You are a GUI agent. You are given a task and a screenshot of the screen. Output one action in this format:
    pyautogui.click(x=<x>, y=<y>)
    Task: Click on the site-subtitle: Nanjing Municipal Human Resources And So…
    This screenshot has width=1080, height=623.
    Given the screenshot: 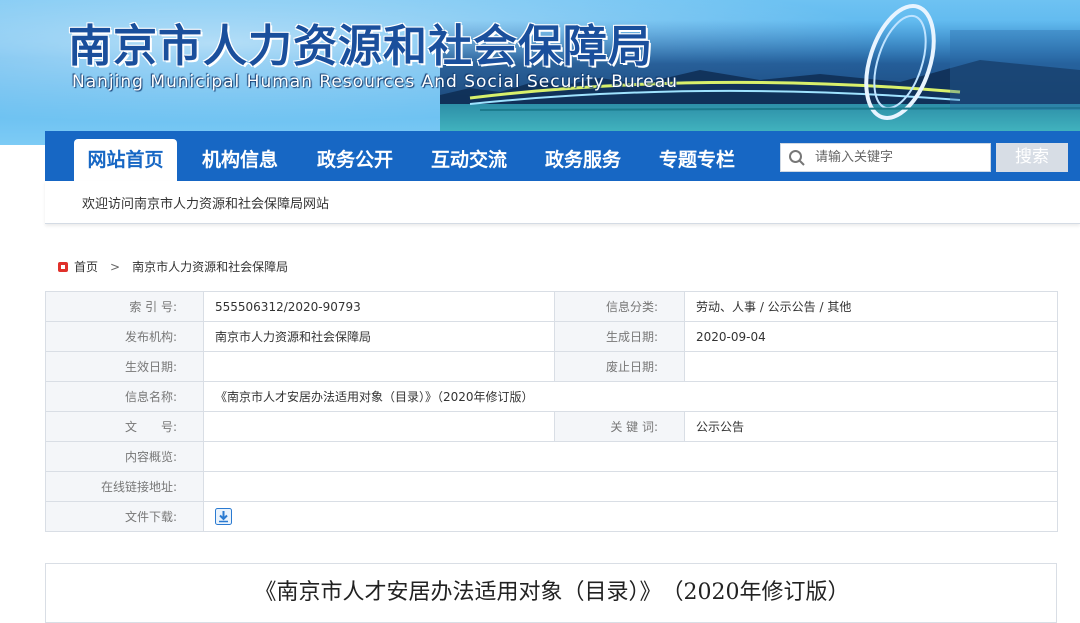 What is the action you would take?
    pyautogui.click(x=375, y=82)
    